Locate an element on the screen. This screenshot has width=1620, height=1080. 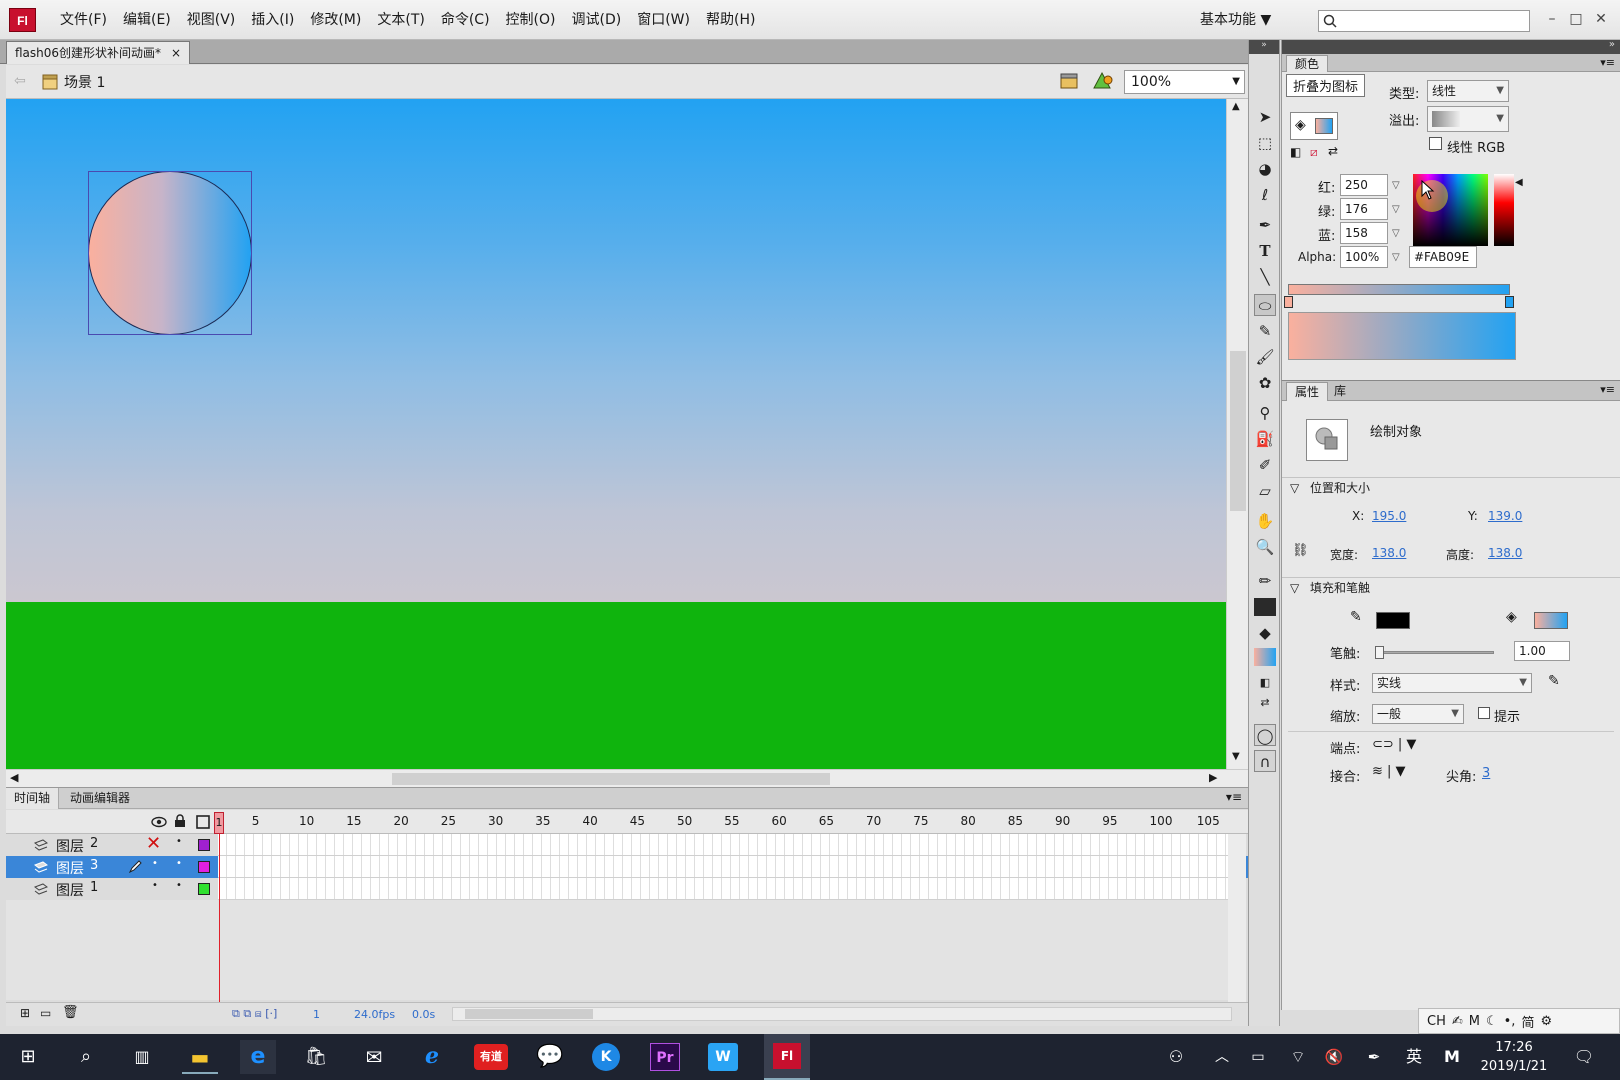
playhead: 1 is located at coordinates (219, 823).